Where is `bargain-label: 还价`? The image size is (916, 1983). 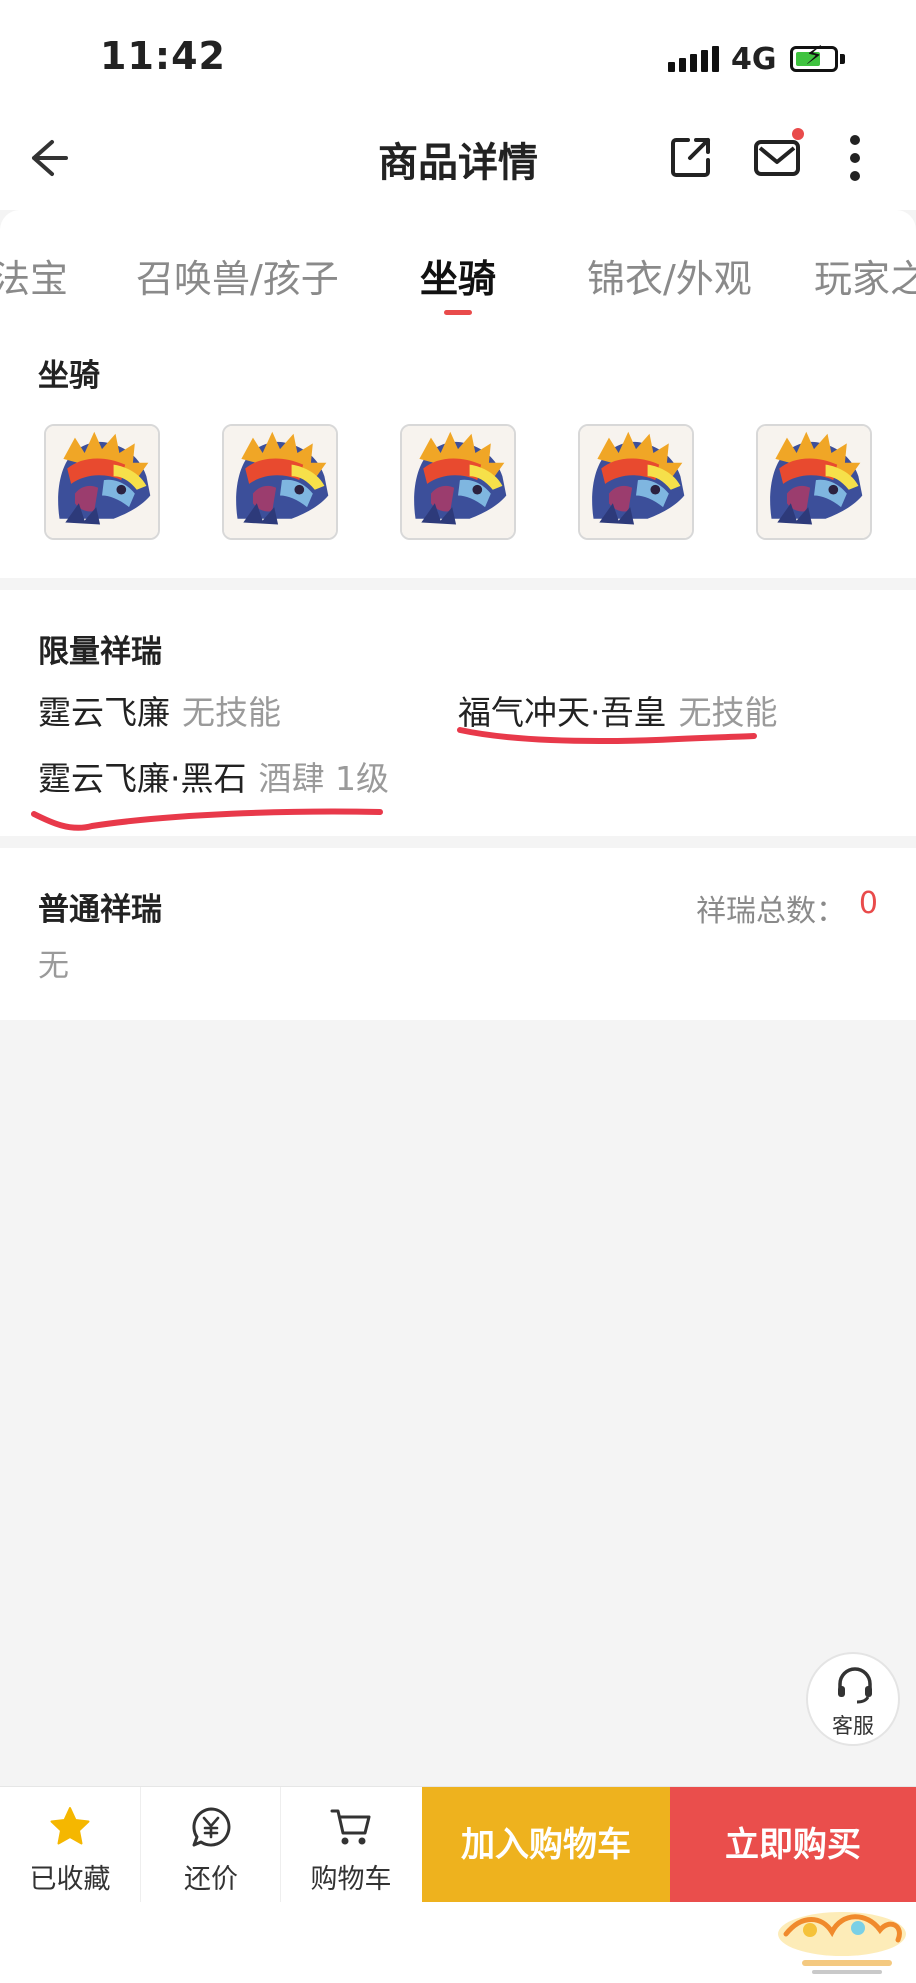 bargain-label: 还价 is located at coordinates (211, 1879).